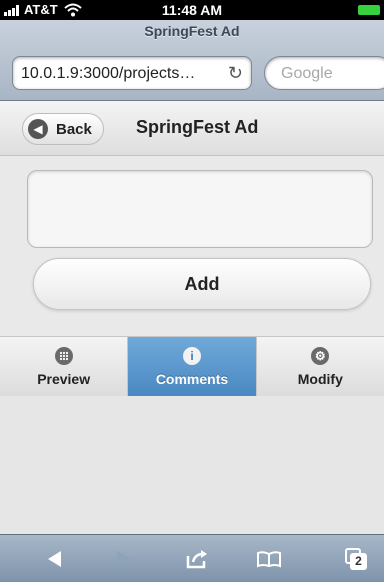 The width and height of the screenshot is (384, 582). I want to click on grid-icon, so click(63, 355).